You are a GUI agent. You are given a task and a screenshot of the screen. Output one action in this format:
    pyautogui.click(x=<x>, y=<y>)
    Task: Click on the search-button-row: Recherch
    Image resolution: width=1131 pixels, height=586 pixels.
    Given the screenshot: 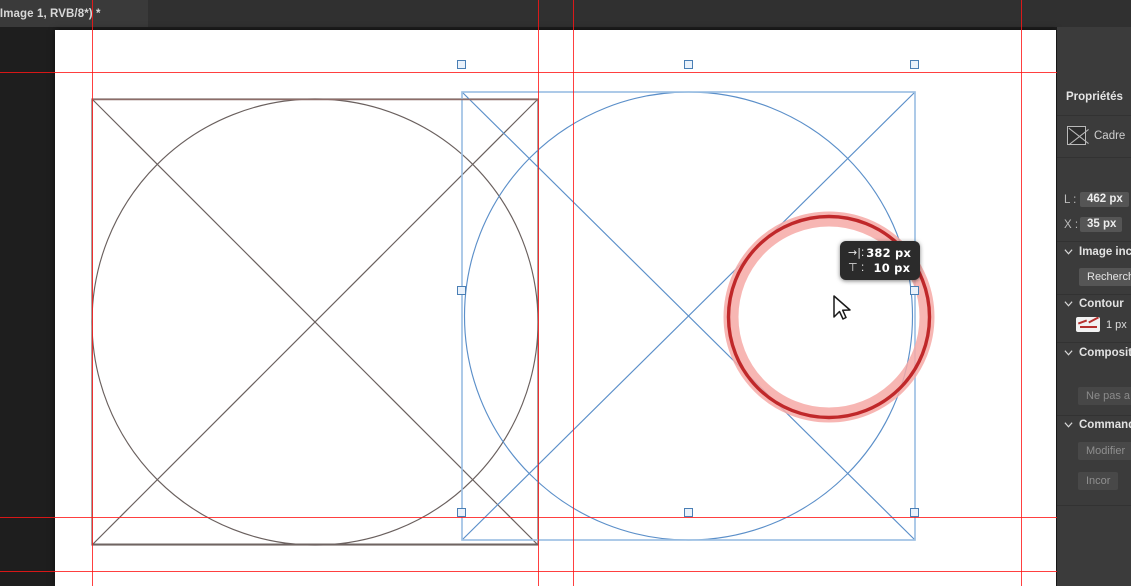 What is the action you would take?
    pyautogui.click(x=1105, y=277)
    